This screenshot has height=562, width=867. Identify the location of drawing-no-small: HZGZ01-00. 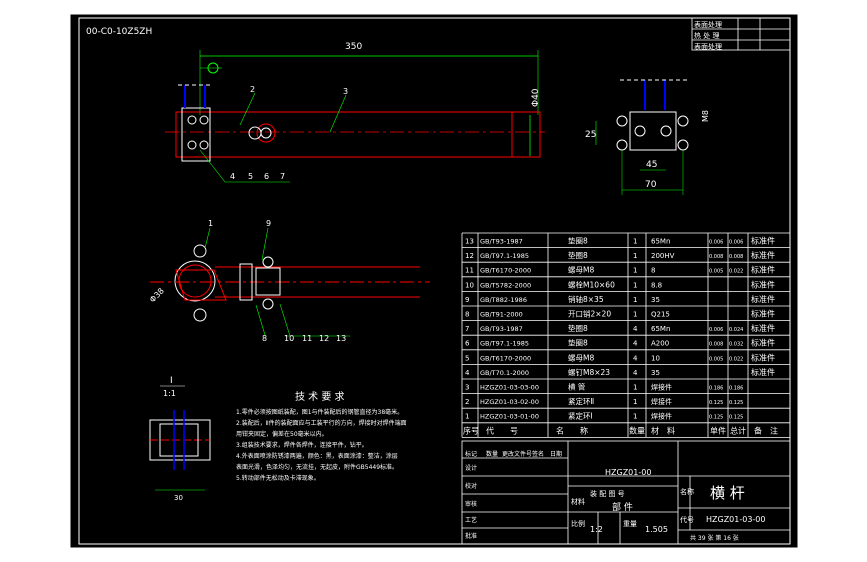
(628, 472).